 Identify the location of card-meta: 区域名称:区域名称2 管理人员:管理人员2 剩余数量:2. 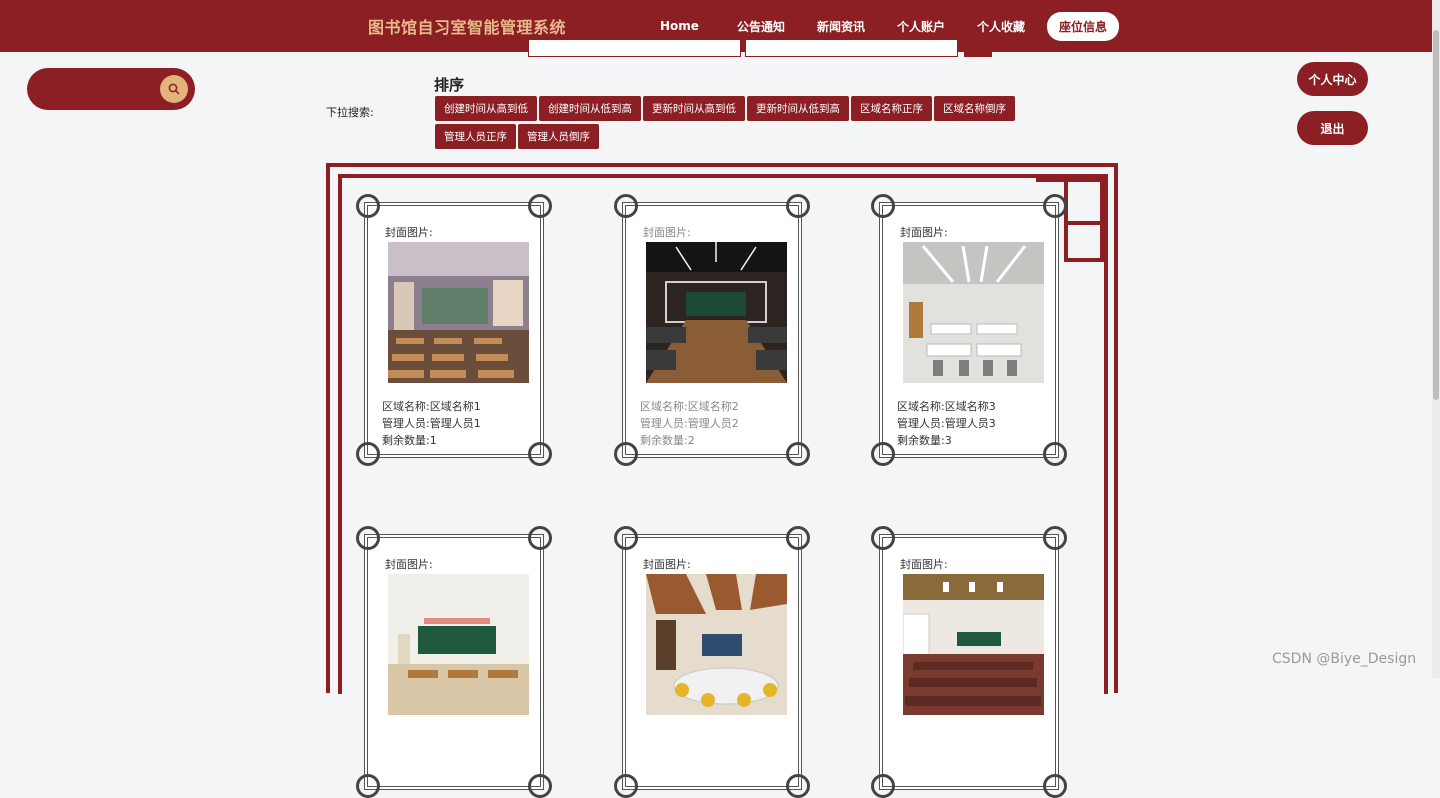
(689, 423).